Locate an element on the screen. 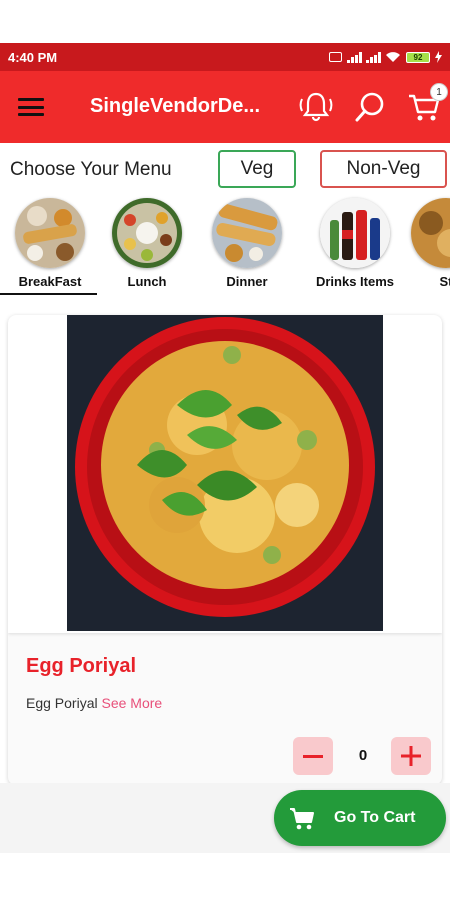 This screenshot has height=900, width=450. category-lunch: Lunch is located at coordinates (147, 245).